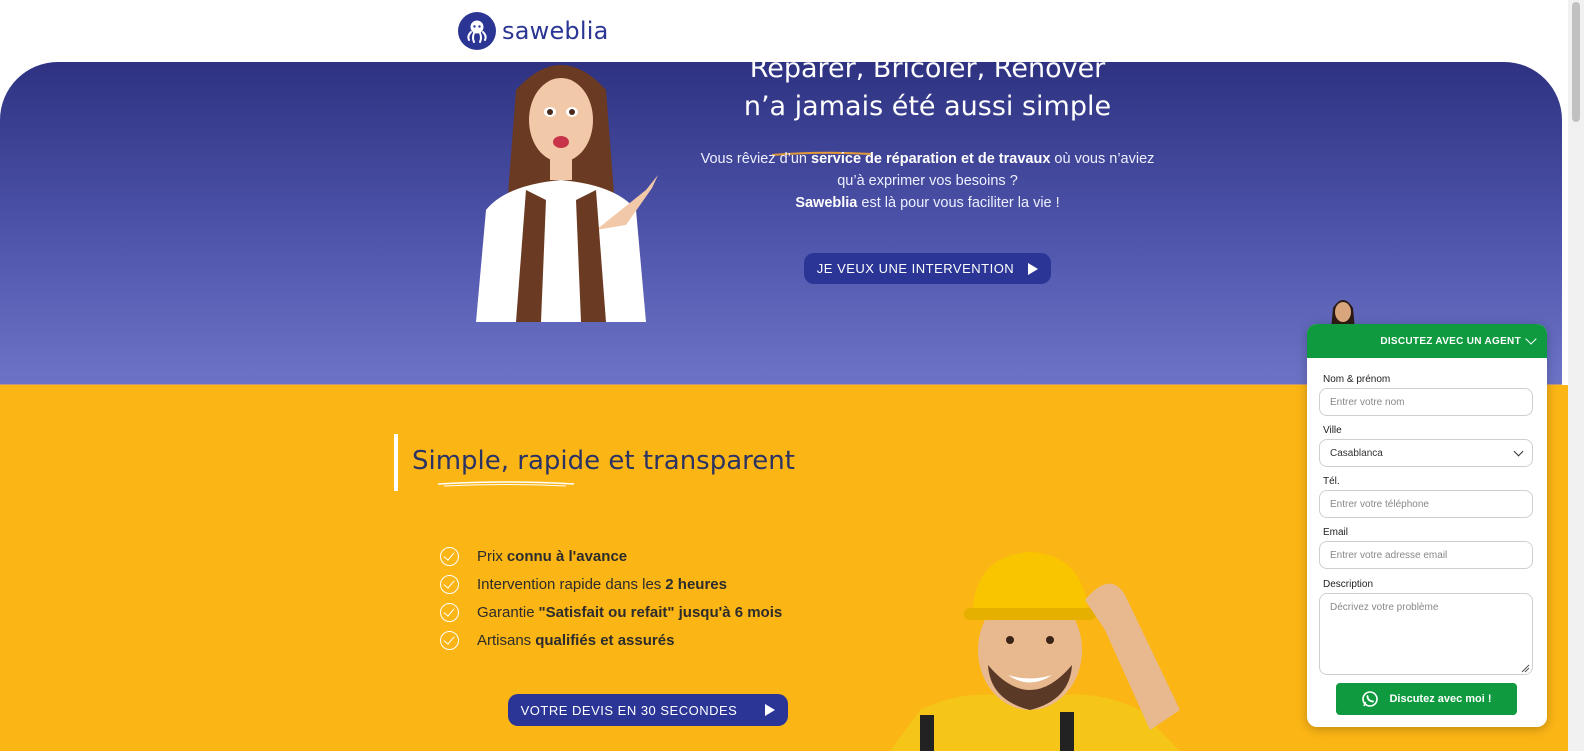 The width and height of the screenshot is (1584, 751). Describe the element at coordinates (605, 640) in the screenshot. I see `feature-highlight: qualifiés et assurés` at that location.